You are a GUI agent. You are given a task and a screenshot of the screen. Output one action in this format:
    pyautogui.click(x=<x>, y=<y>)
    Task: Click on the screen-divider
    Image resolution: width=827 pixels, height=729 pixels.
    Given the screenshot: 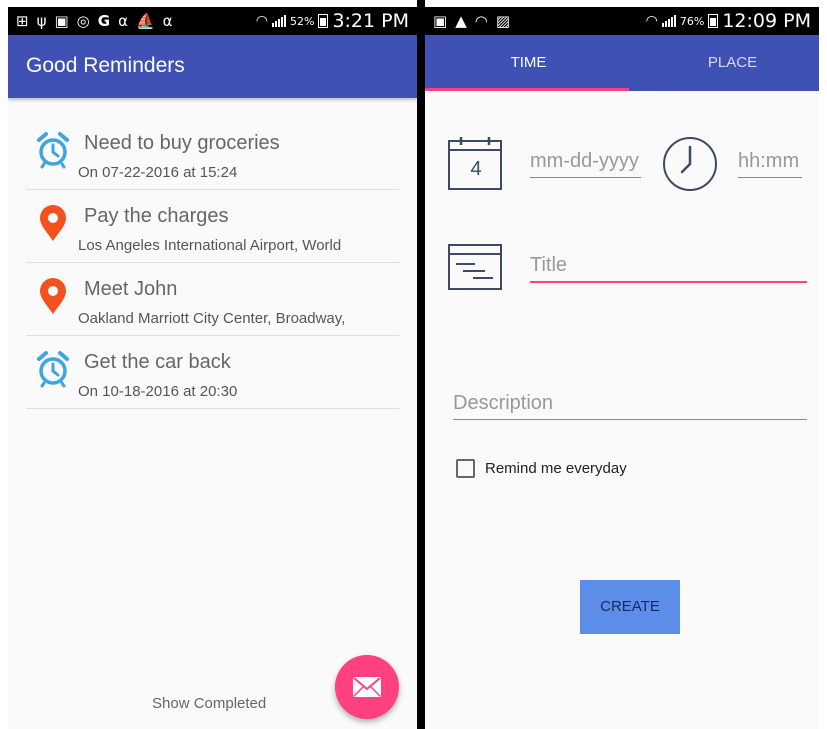 What is the action you would take?
    pyautogui.click(x=421, y=364)
    